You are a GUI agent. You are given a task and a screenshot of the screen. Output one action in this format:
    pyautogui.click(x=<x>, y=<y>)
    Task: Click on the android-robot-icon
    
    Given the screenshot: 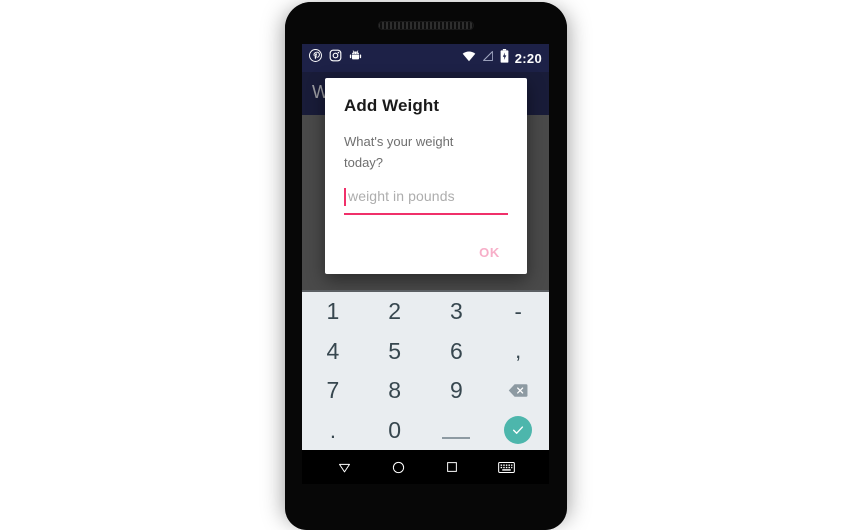 What is the action you would take?
    pyautogui.click(x=355, y=58)
    